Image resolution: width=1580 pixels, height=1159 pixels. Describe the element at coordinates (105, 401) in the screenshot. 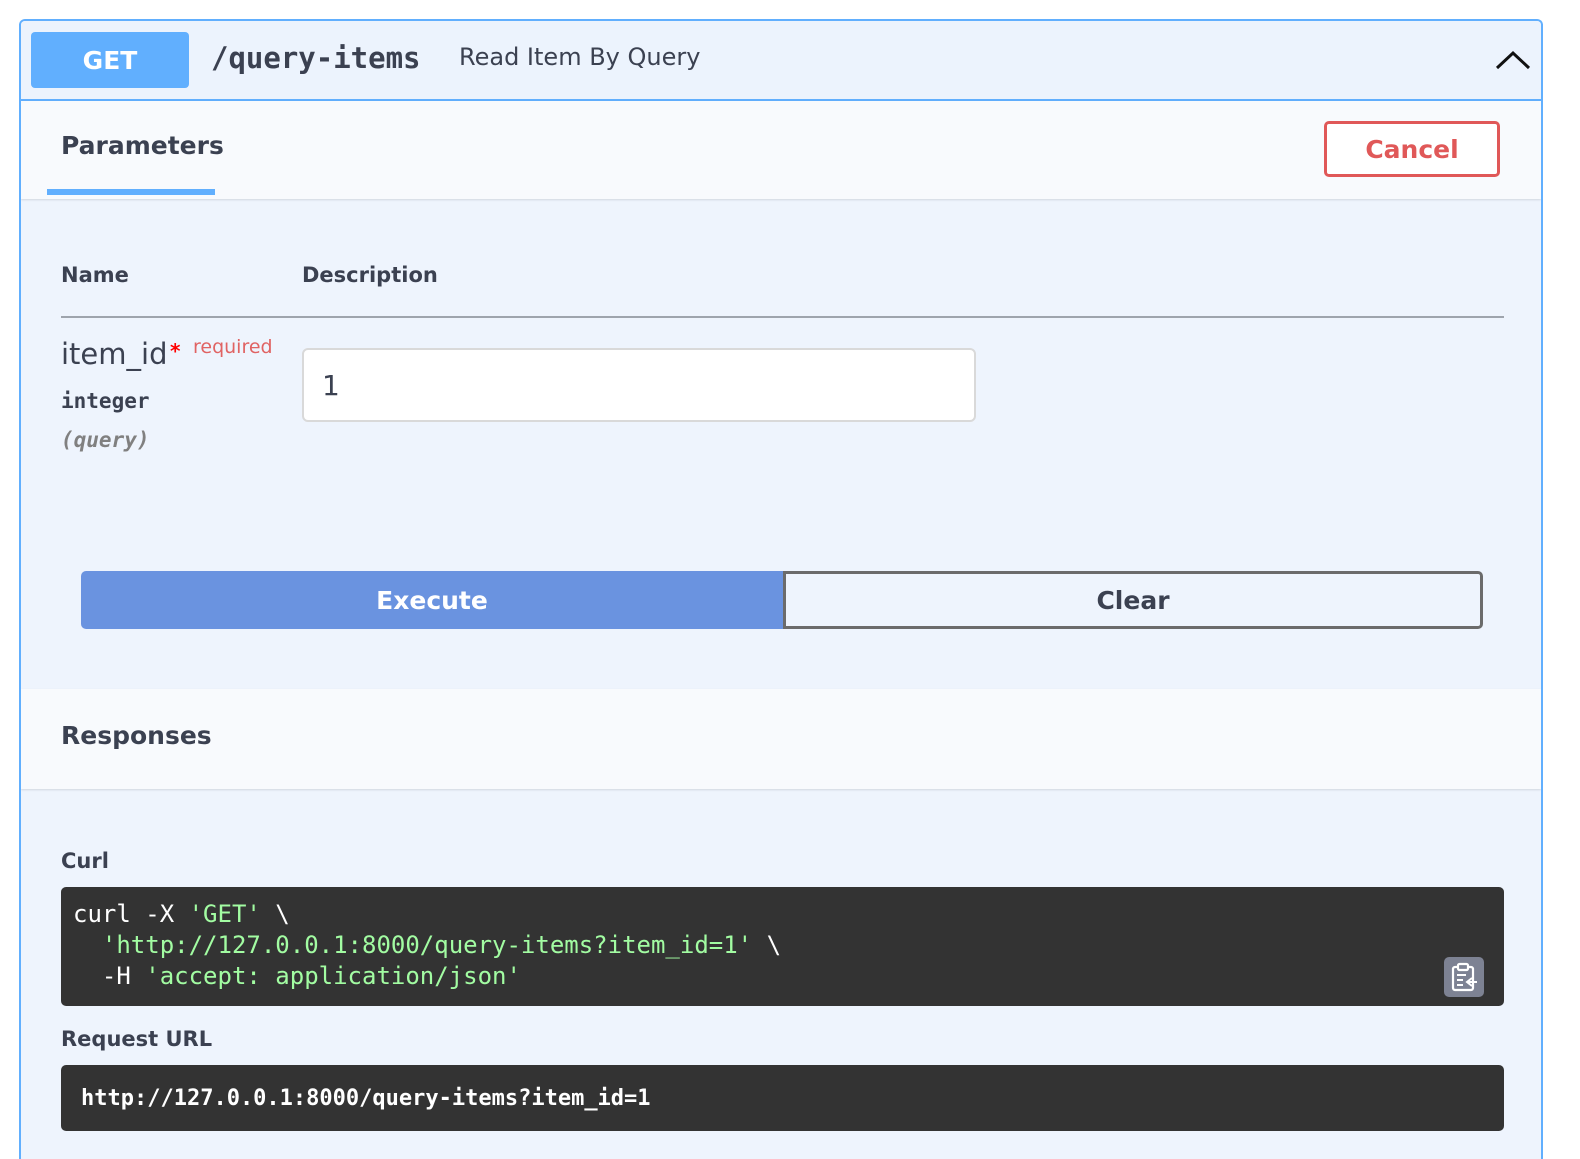

I see `parameter-type: integer` at that location.